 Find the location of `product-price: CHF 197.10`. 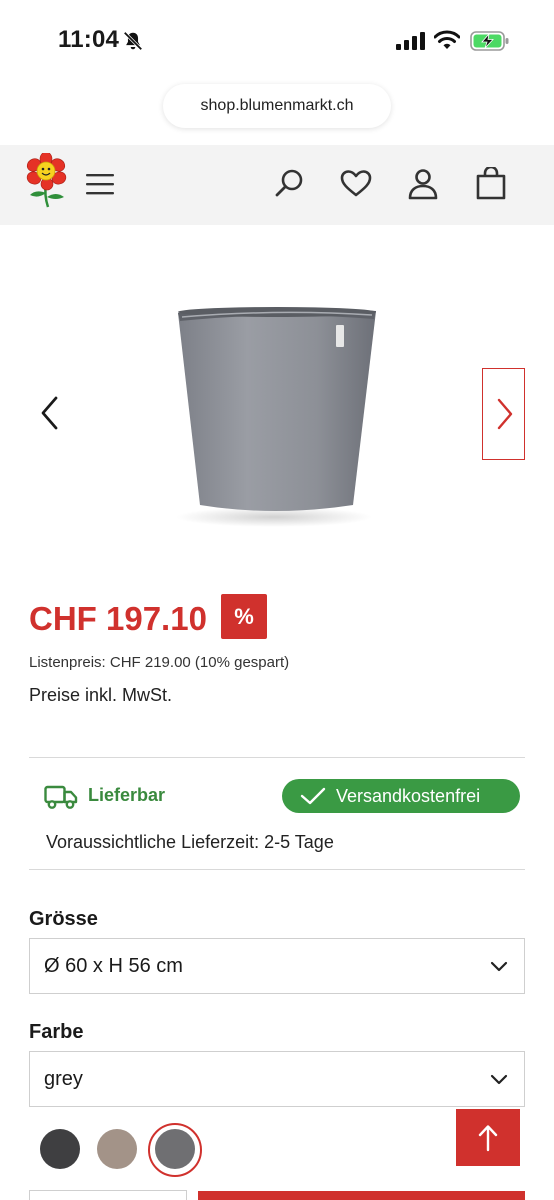

product-price: CHF 197.10 is located at coordinates (118, 618).